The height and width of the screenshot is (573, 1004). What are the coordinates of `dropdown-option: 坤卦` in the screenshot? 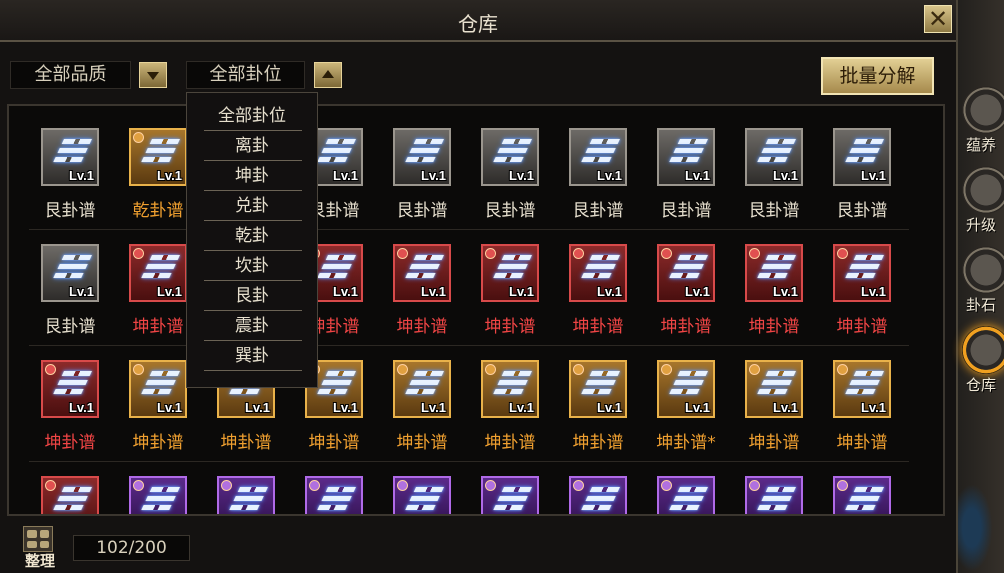 It's located at (252, 176).